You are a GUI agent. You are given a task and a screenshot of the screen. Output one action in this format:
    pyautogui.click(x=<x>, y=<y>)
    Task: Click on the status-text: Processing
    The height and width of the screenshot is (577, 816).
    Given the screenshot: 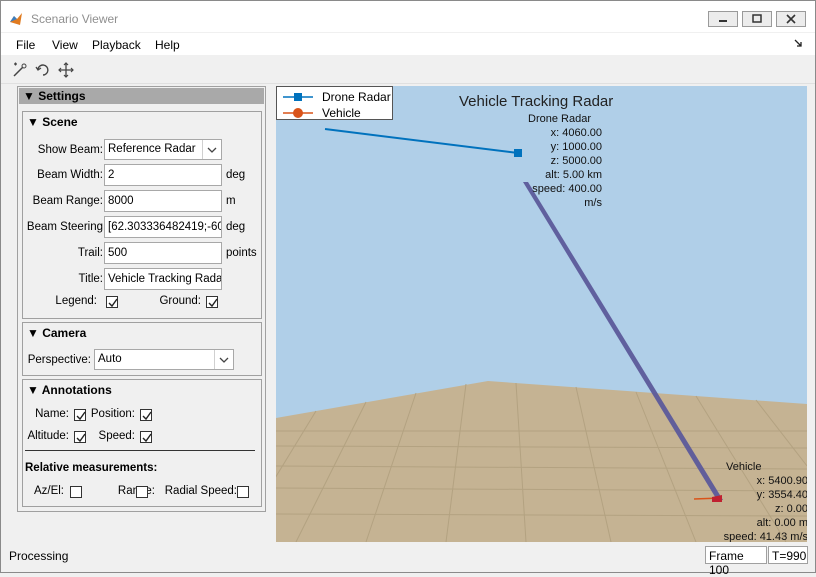 What is the action you would take?
    pyautogui.click(x=39, y=556)
    